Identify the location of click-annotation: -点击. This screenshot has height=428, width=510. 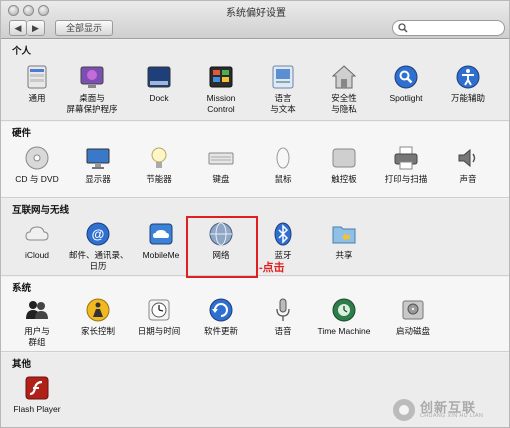
(272, 268).